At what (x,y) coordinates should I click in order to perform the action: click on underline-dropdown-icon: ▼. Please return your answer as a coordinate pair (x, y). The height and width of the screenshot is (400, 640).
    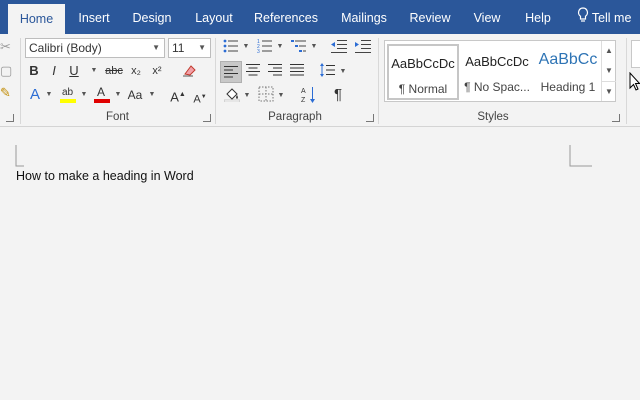
    Looking at the image, I should click on (94, 71).